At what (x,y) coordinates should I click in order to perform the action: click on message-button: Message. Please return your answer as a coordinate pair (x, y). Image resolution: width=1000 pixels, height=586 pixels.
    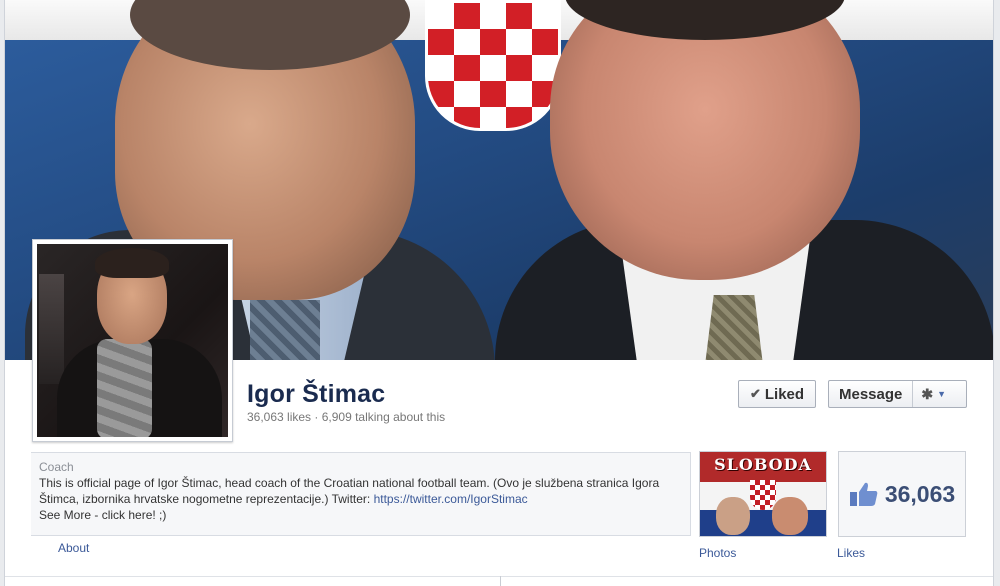
    Looking at the image, I should click on (871, 394).